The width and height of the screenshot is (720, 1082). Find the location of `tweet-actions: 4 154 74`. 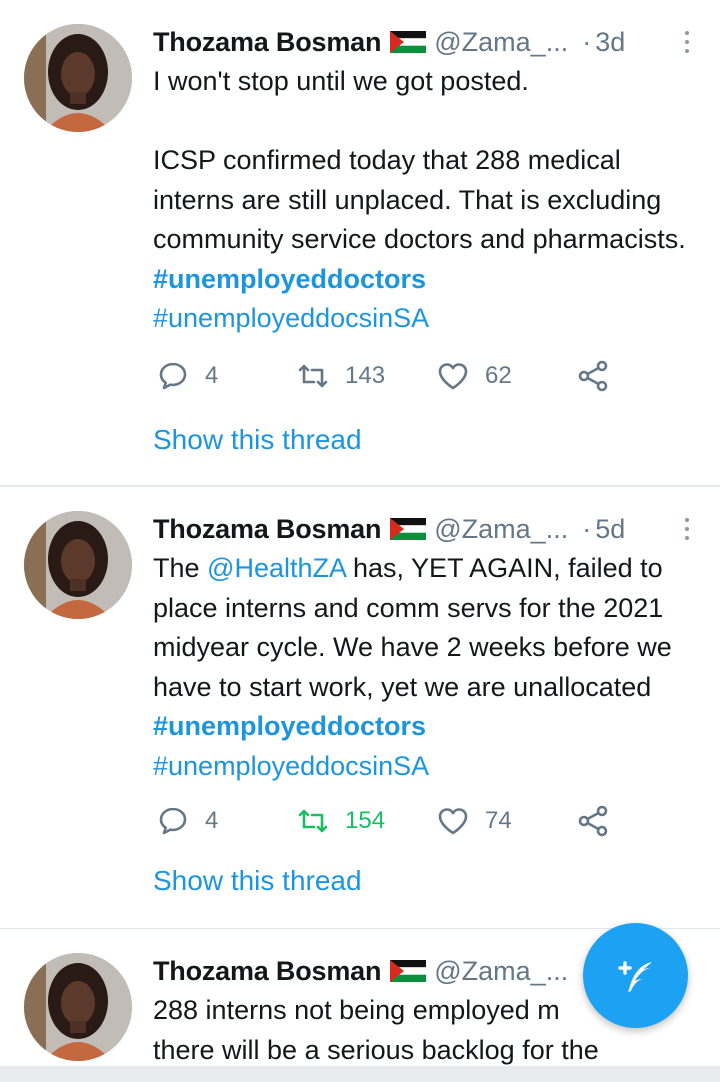

tweet-actions: 4 154 74 is located at coordinates (393, 821).